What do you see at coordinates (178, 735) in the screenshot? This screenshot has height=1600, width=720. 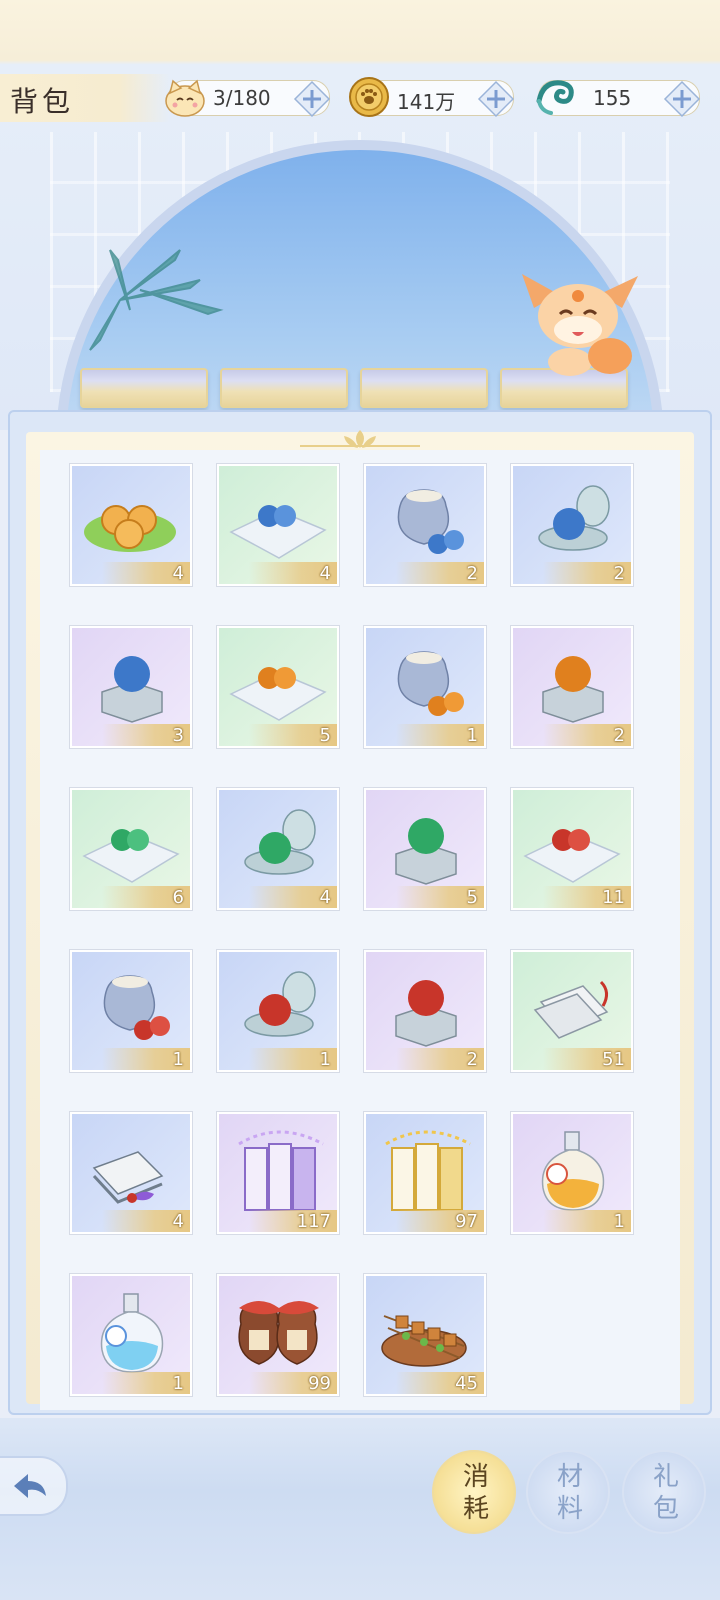 I see `item-count: 3` at bounding box center [178, 735].